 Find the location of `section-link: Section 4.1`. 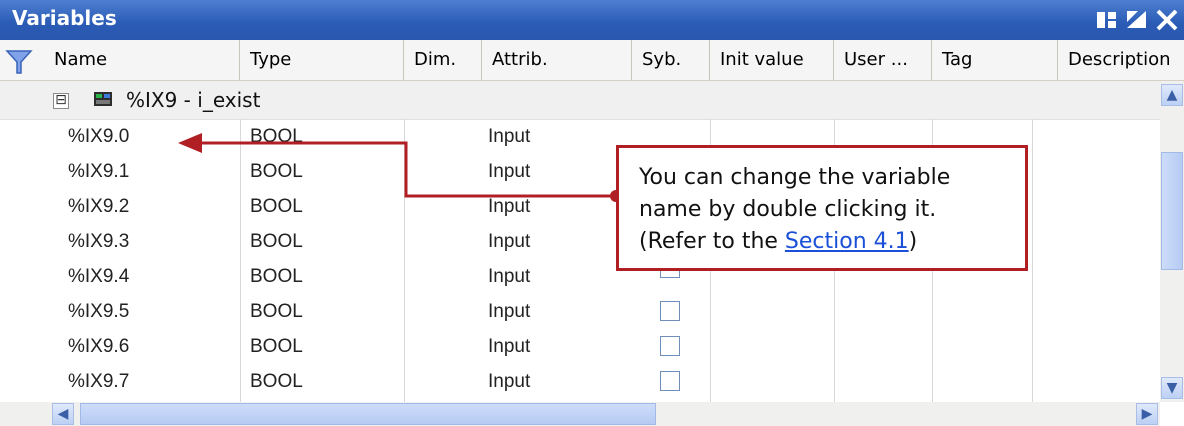

section-link: Section 4.1 is located at coordinates (847, 241).